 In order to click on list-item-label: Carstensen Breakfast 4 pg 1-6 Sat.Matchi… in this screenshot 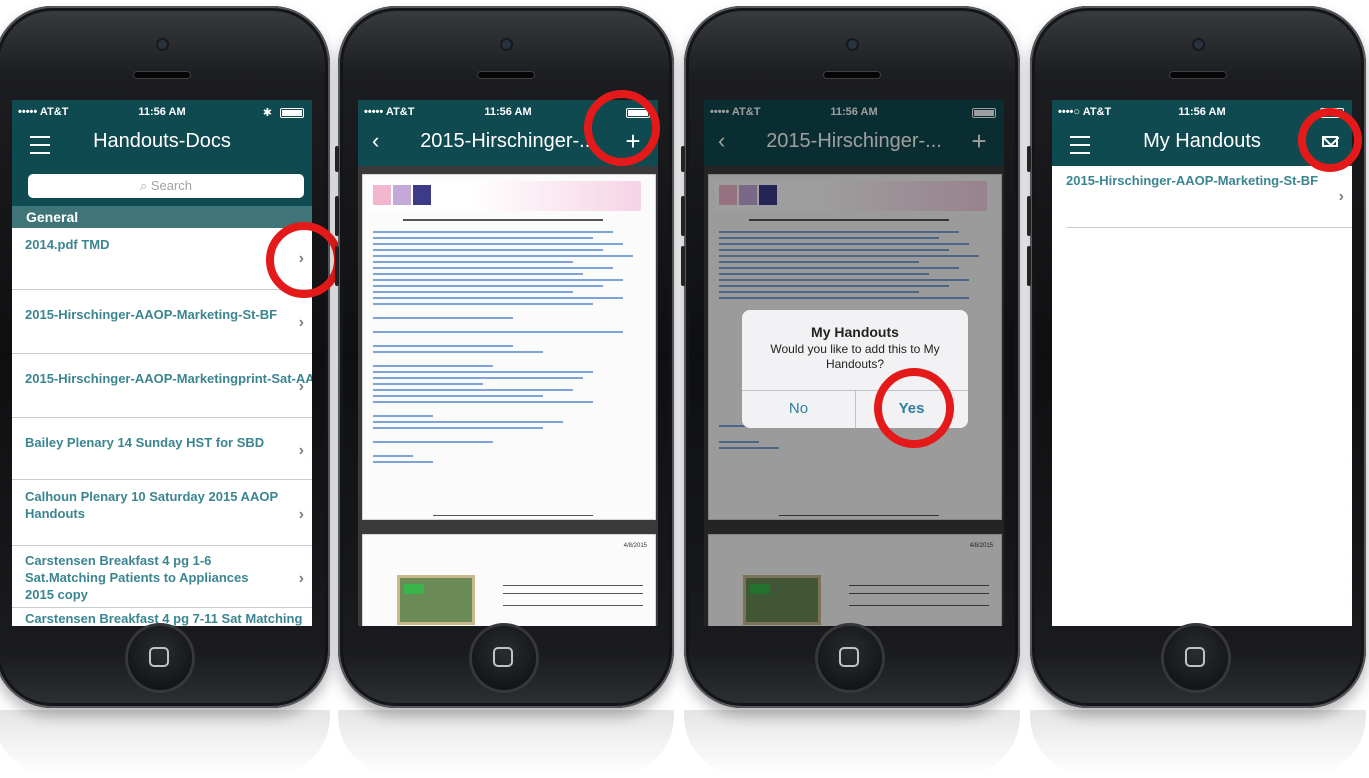, I will do `click(137, 577)`.